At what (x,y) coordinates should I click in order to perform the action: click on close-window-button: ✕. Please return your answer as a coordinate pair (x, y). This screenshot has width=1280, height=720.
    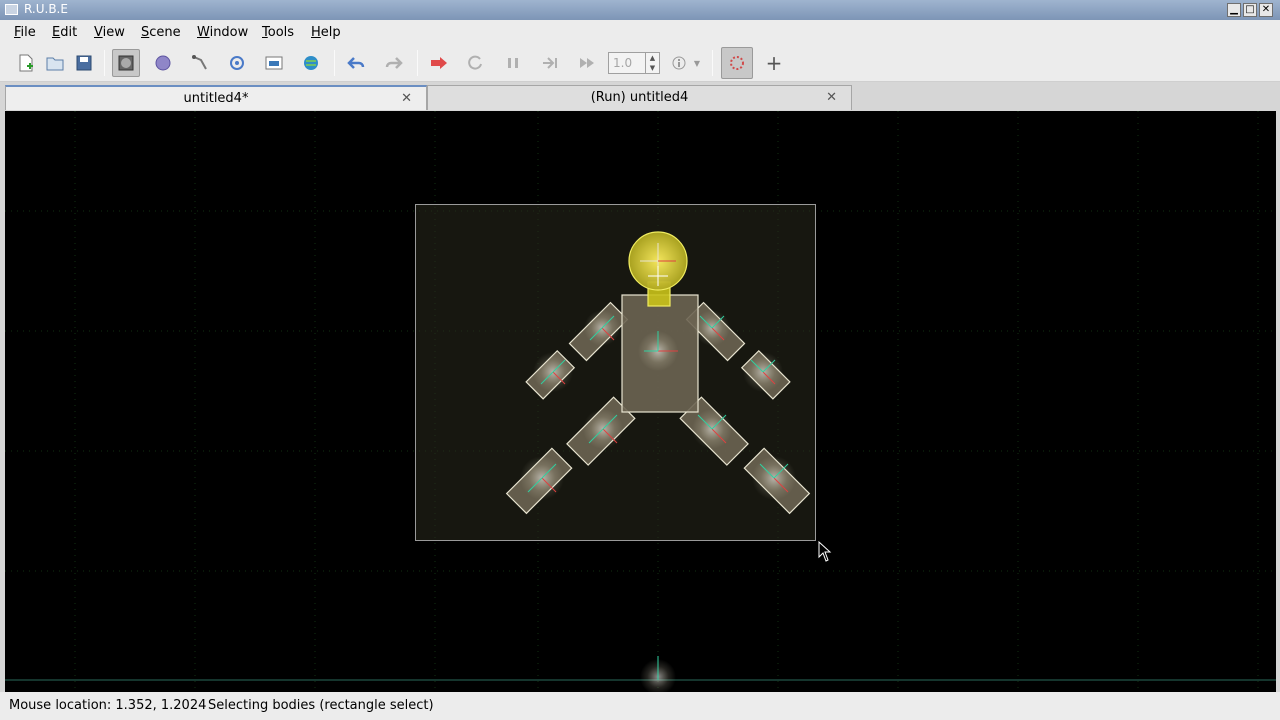
    Looking at the image, I should click on (1266, 10).